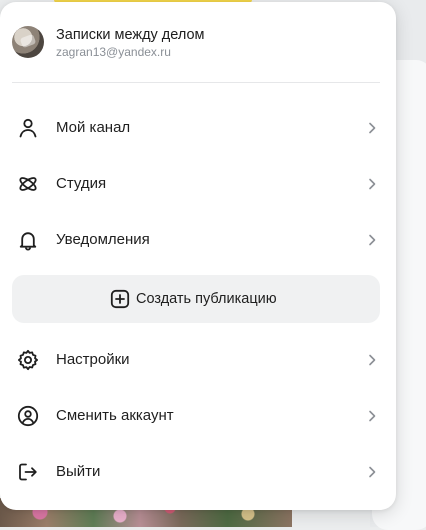 The height and width of the screenshot is (530, 426). Describe the element at coordinates (81, 183) in the screenshot. I see `menu-item-label: Студия` at that location.